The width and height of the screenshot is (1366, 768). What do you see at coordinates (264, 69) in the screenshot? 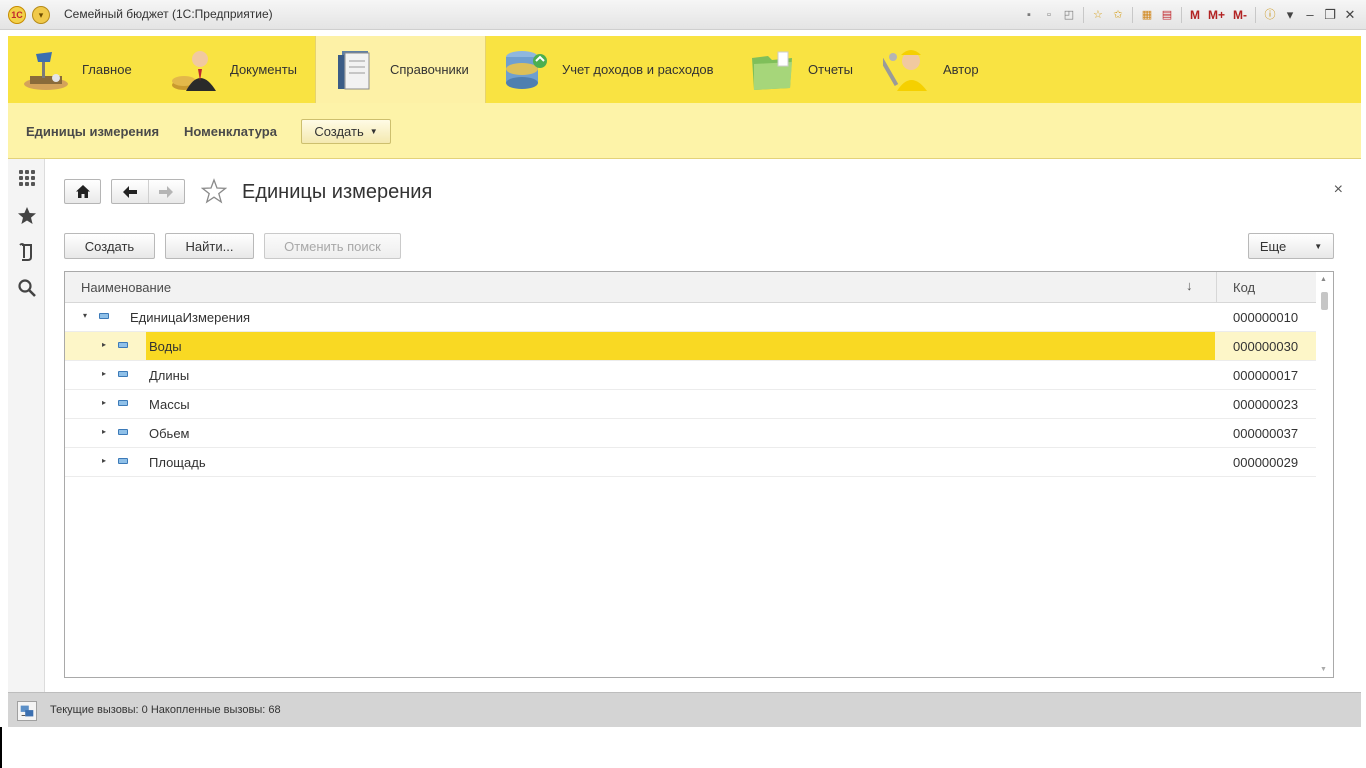
I see `section-label: Документы` at bounding box center [264, 69].